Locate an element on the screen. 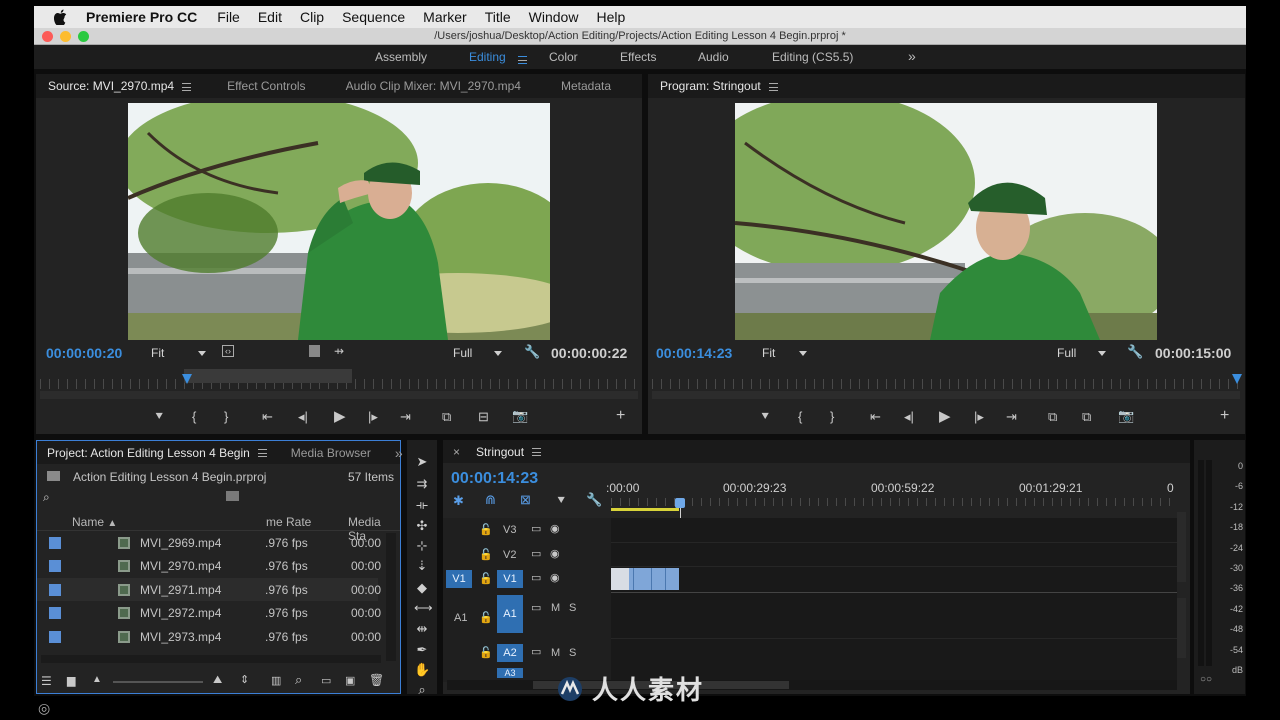 The width and height of the screenshot is (1280, 720). clip-name: MVI_2969.mp4 is located at coordinates (202, 543).